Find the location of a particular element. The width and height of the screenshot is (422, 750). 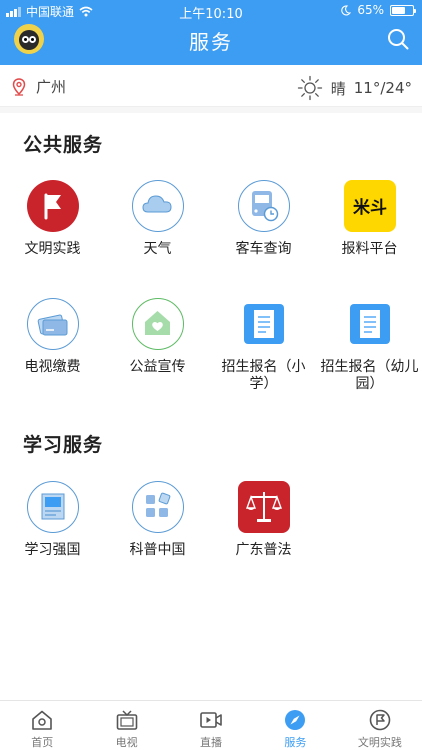

battery-percent: 65% is located at coordinates (370, 10).